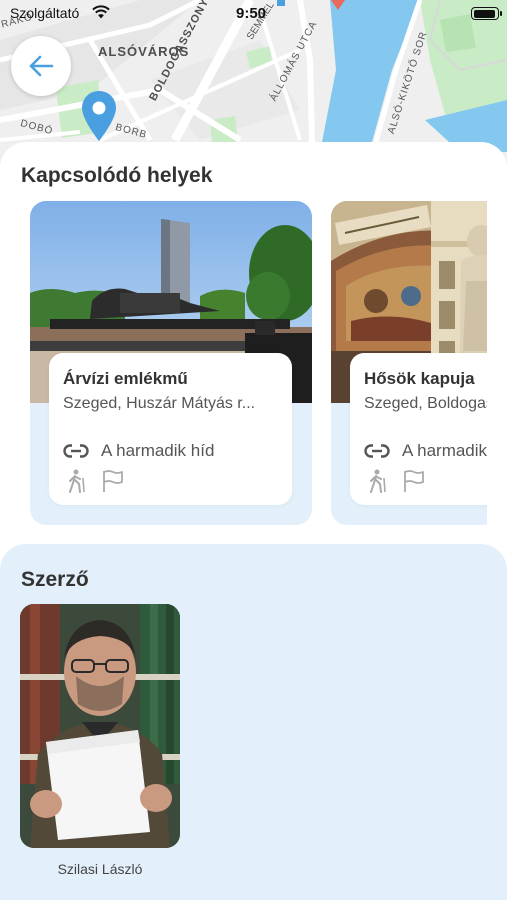 The width and height of the screenshot is (507, 900). I want to click on arrow-left-icon, so click(41, 66).